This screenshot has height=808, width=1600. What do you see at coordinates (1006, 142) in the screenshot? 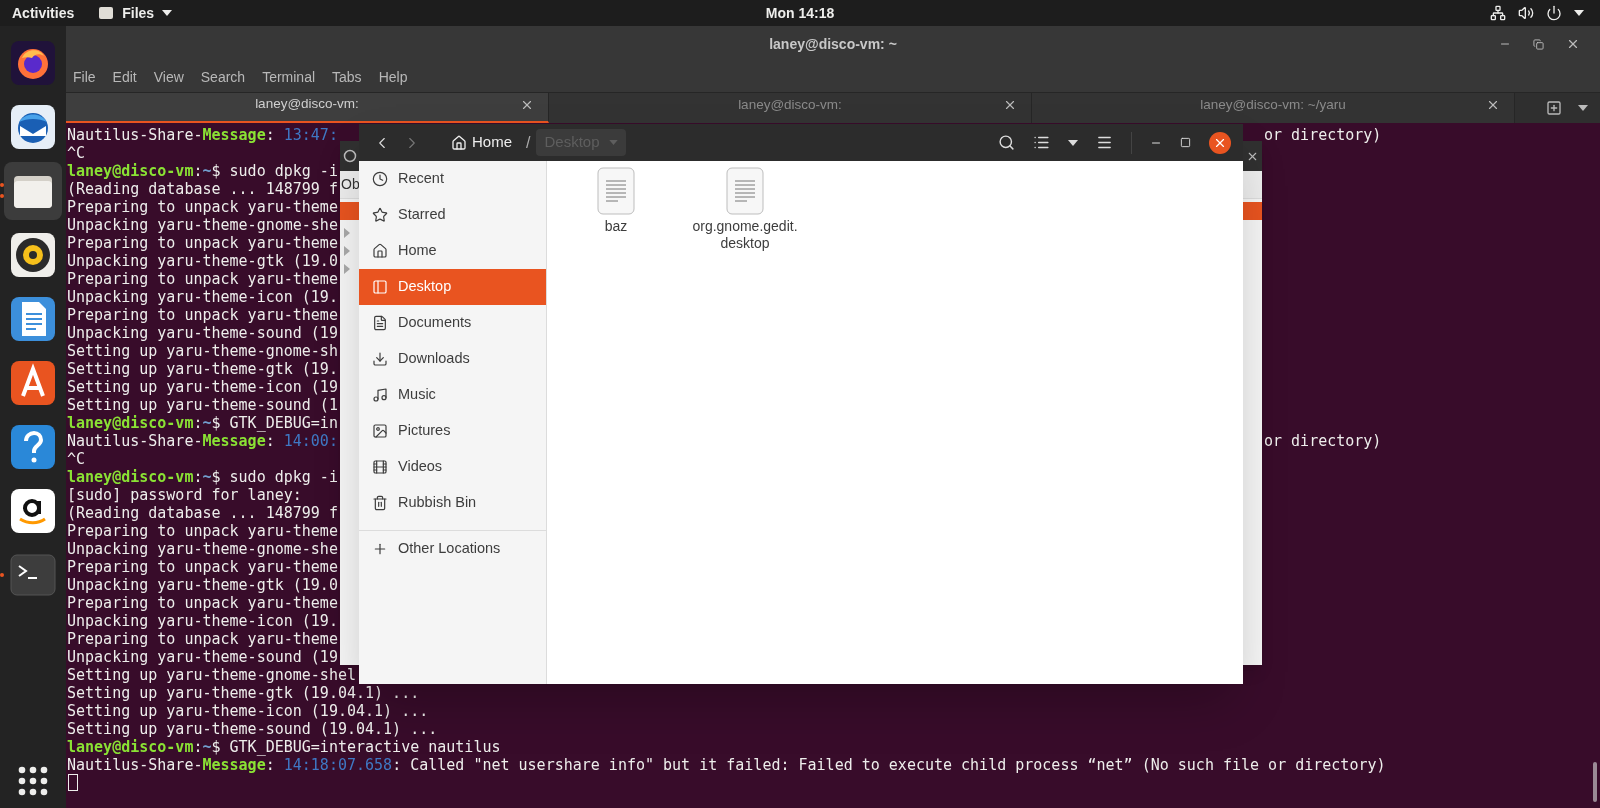
I see `search-icon` at bounding box center [1006, 142].